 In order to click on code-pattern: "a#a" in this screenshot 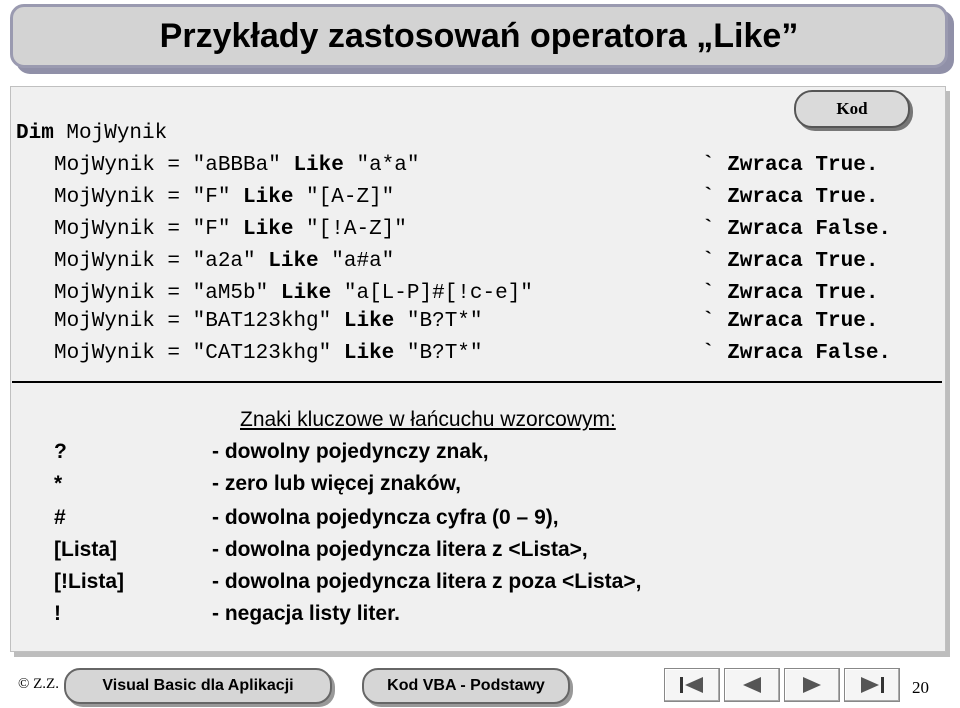, I will do `click(356, 261)`.